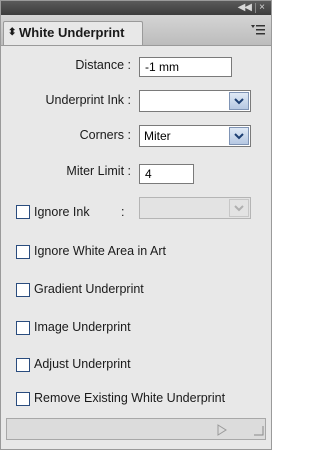 Image resolution: width=320 pixels, height=450 pixels. Describe the element at coordinates (239, 101) in the screenshot. I see `underprint-ink-dropdown-icon` at that location.